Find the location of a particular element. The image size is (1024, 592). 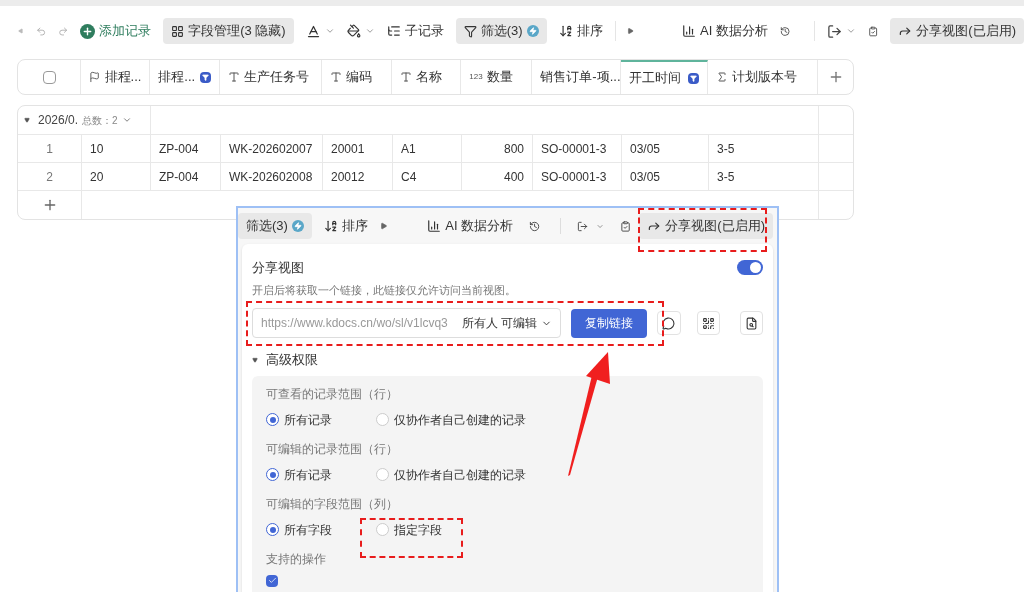

column-label: 数量 is located at coordinates (499, 77).